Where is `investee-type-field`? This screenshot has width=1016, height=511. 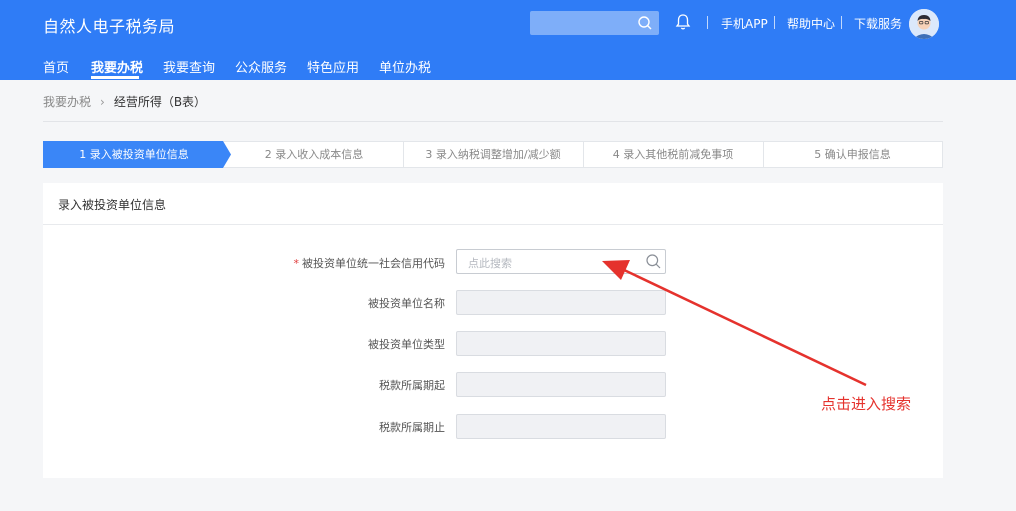
investee-type-field is located at coordinates (561, 343).